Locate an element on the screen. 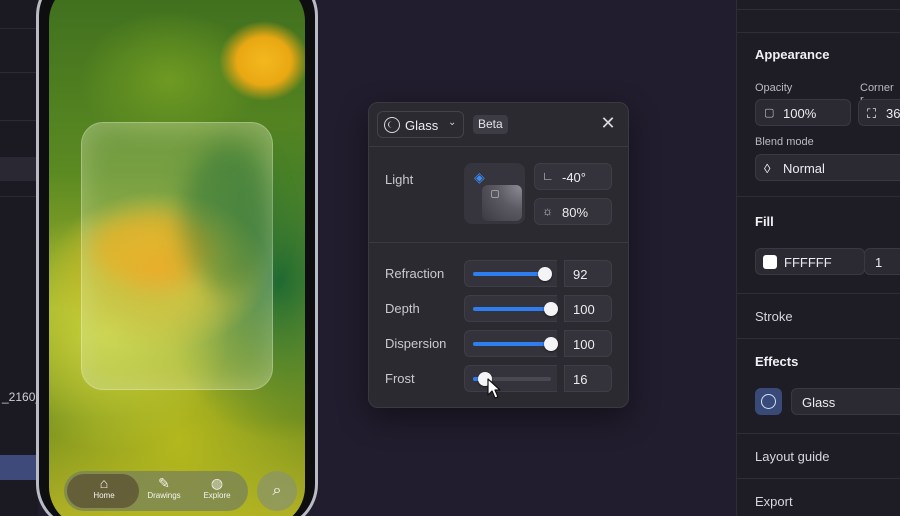 This screenshot has height=516, width=900. opacity-field: ▢ 100% is located at coordinates (803, 112).